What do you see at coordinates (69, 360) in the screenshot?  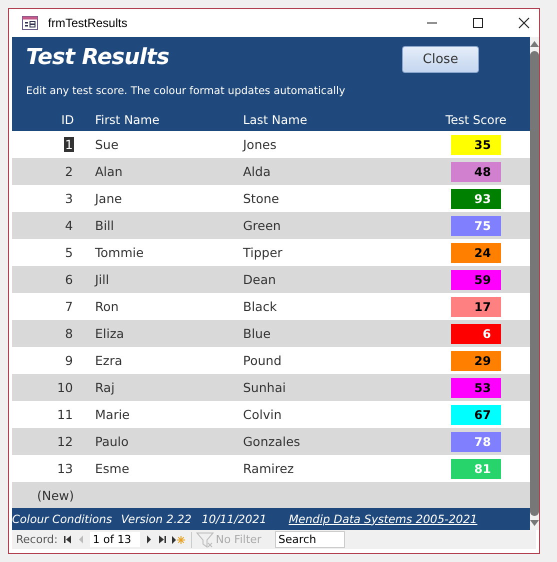 I see `id-cell: 9` at bounding box center [69, 360].